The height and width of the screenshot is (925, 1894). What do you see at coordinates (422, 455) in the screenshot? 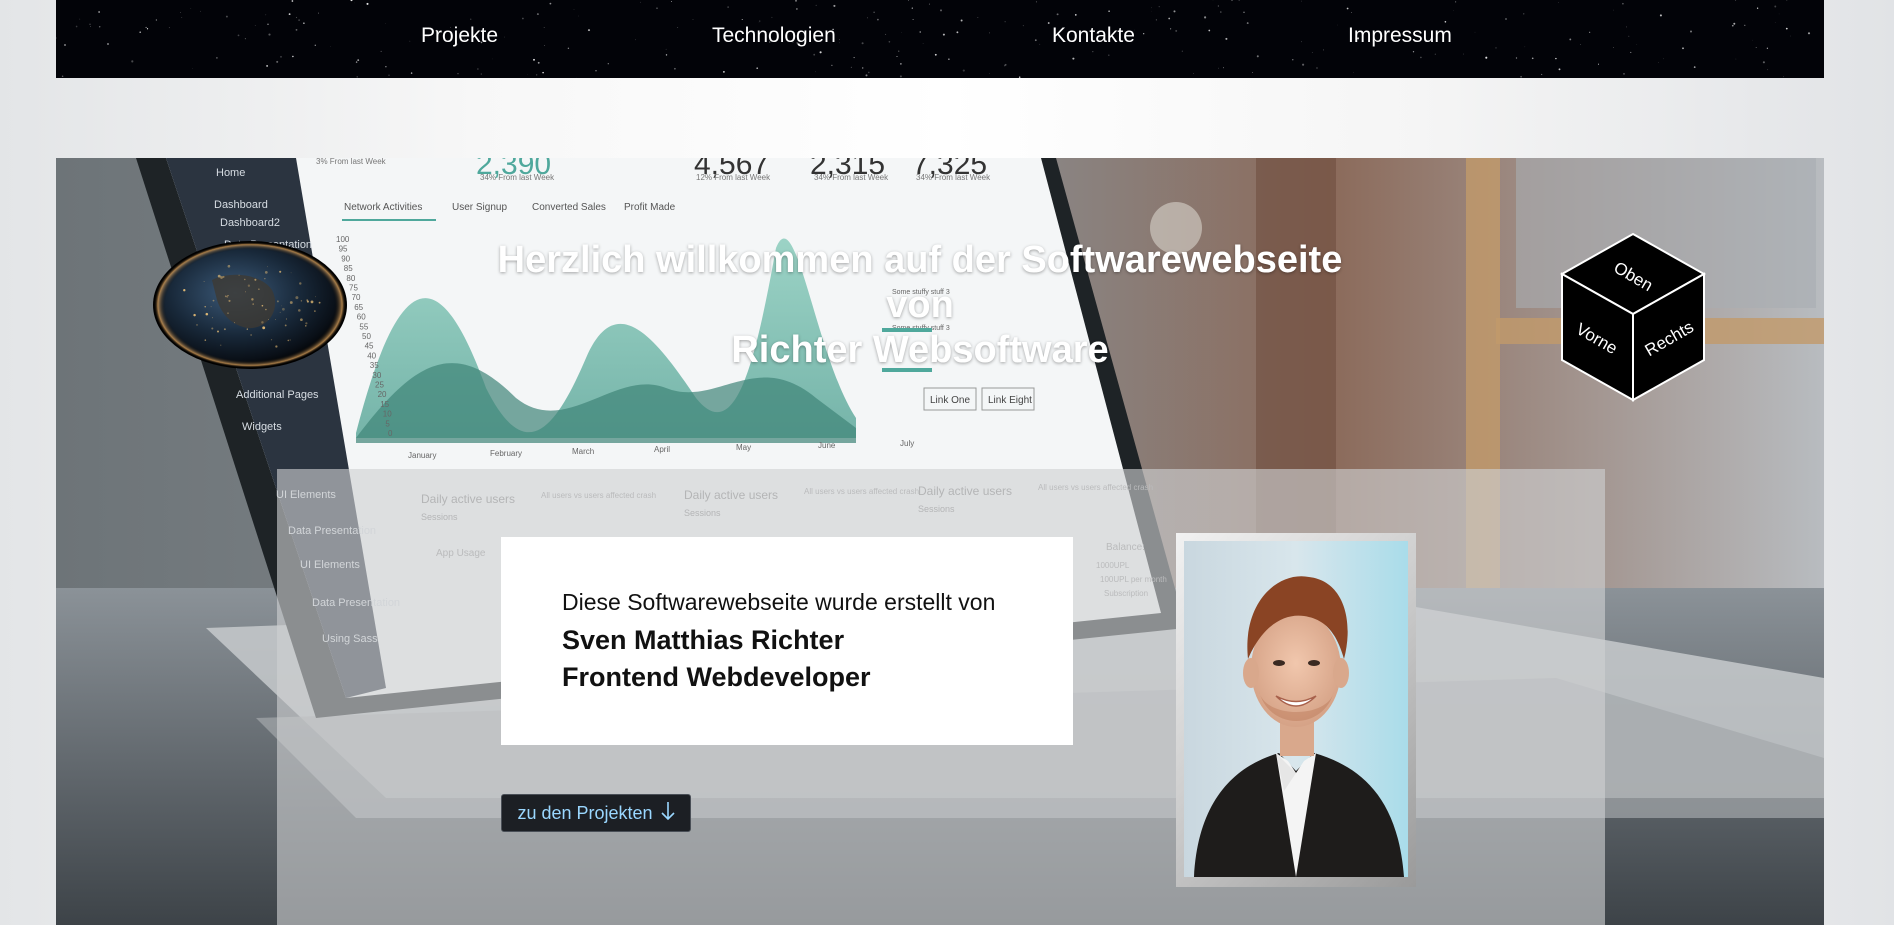
I see `screen-month-label: January` at bounding box center [422, 455].